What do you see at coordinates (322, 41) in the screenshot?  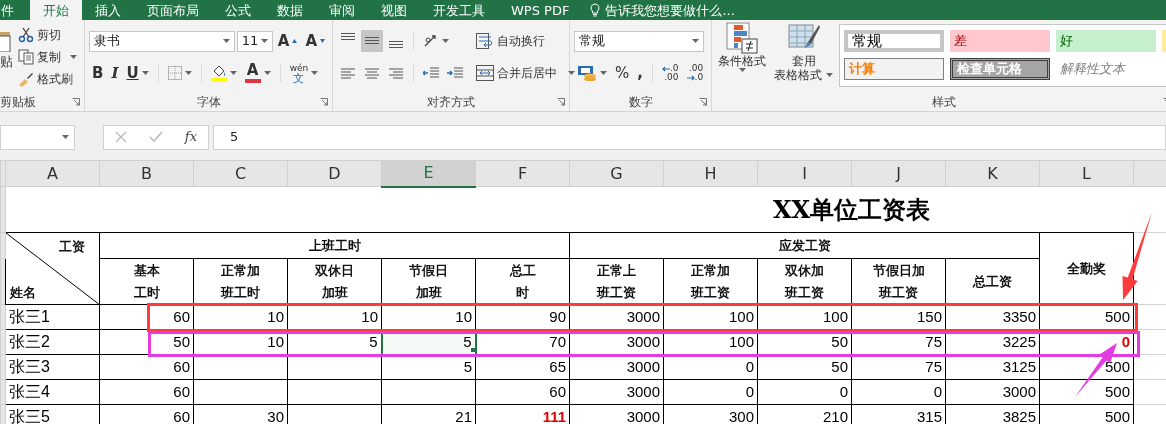 I see `down-triangle-icon` at bounding box center [322, 41].